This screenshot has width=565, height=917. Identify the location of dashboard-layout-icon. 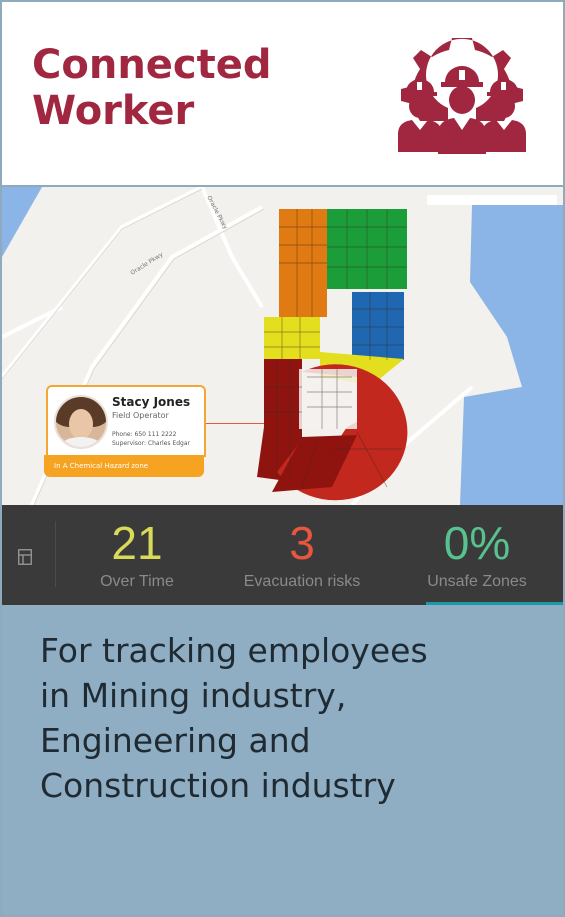
(25, 557).